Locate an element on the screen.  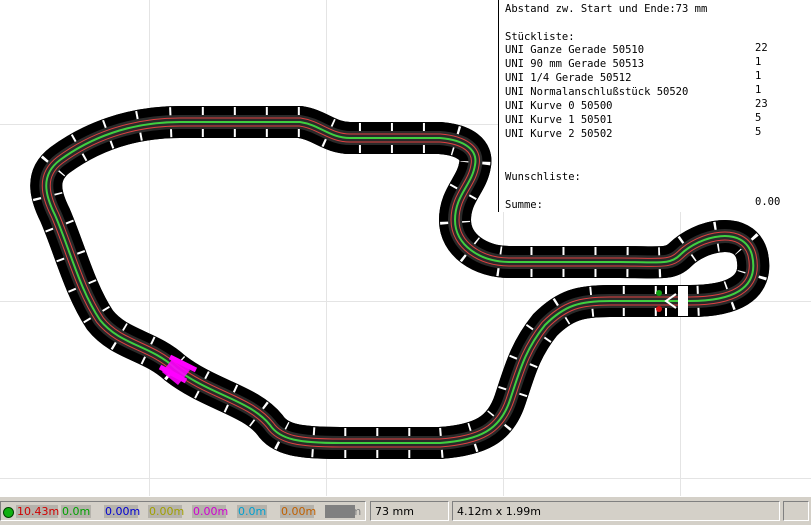
start-point-icon is located at coordinates (659, 293).